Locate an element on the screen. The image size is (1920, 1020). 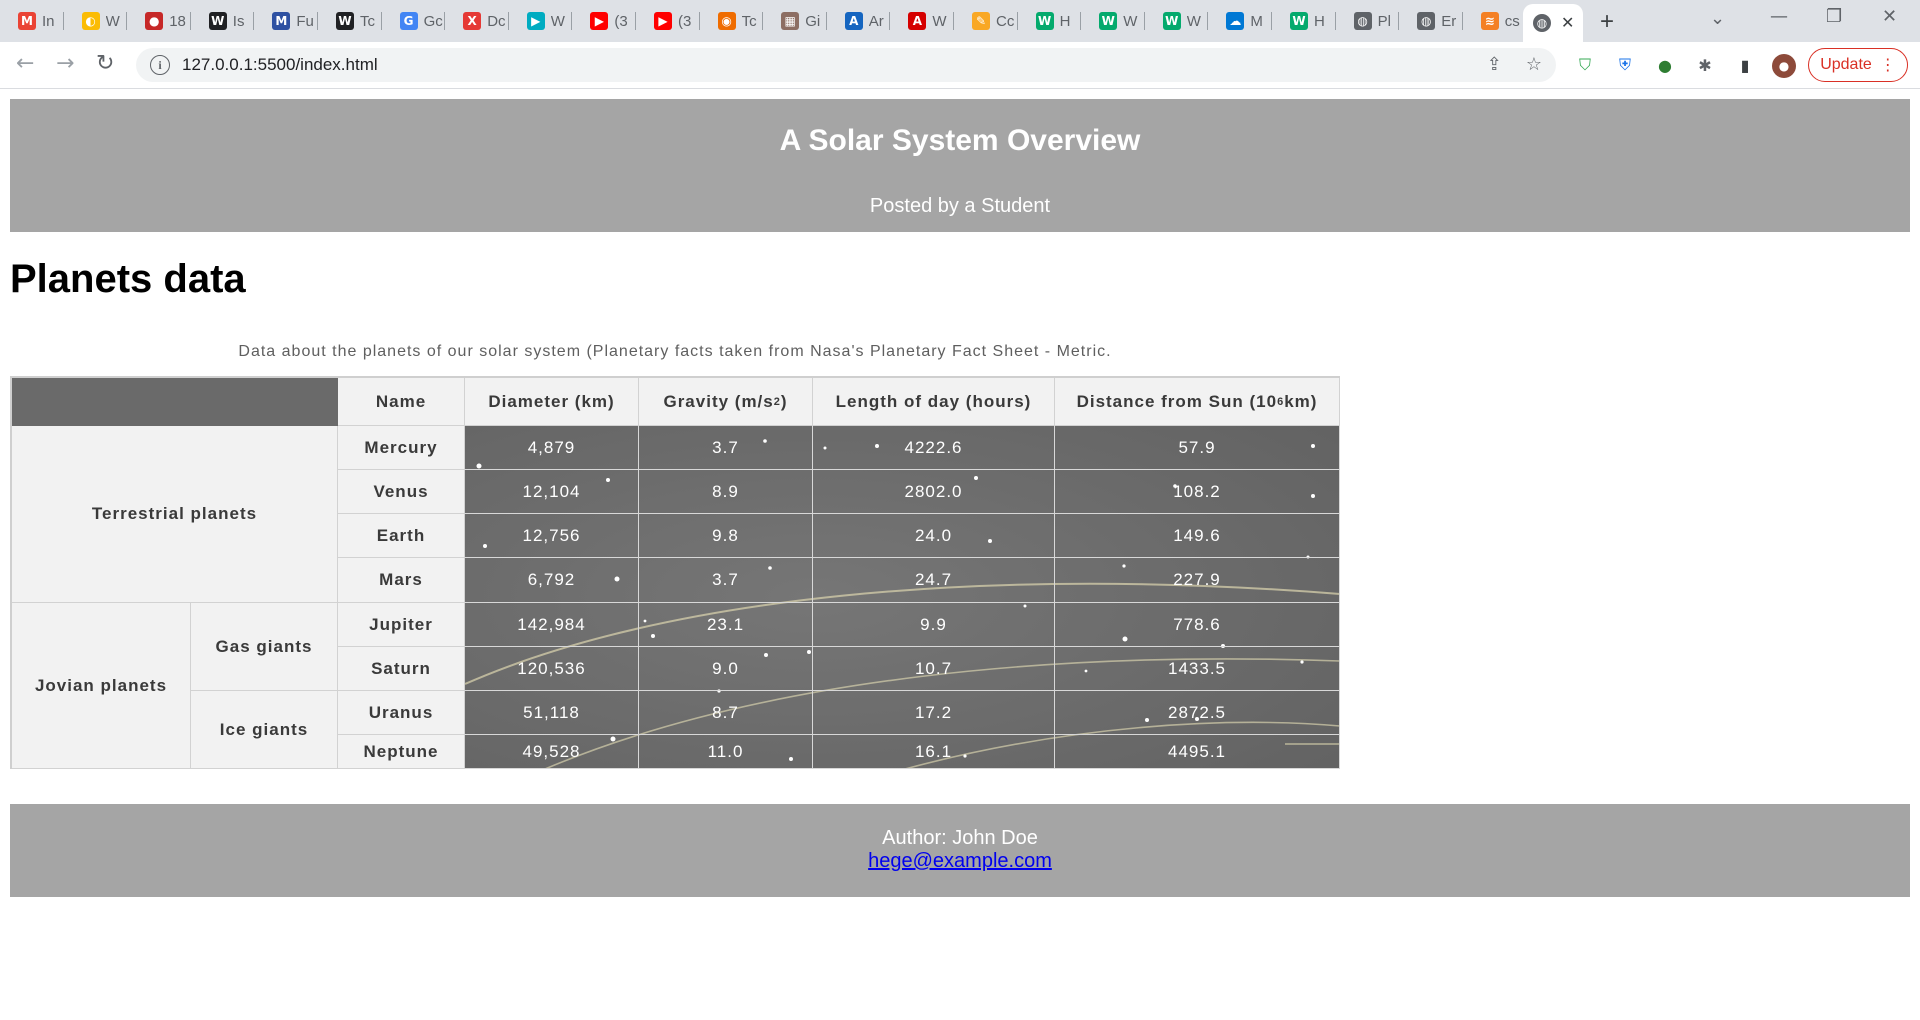
tab-title: M is located at coordinates (1256, 21).